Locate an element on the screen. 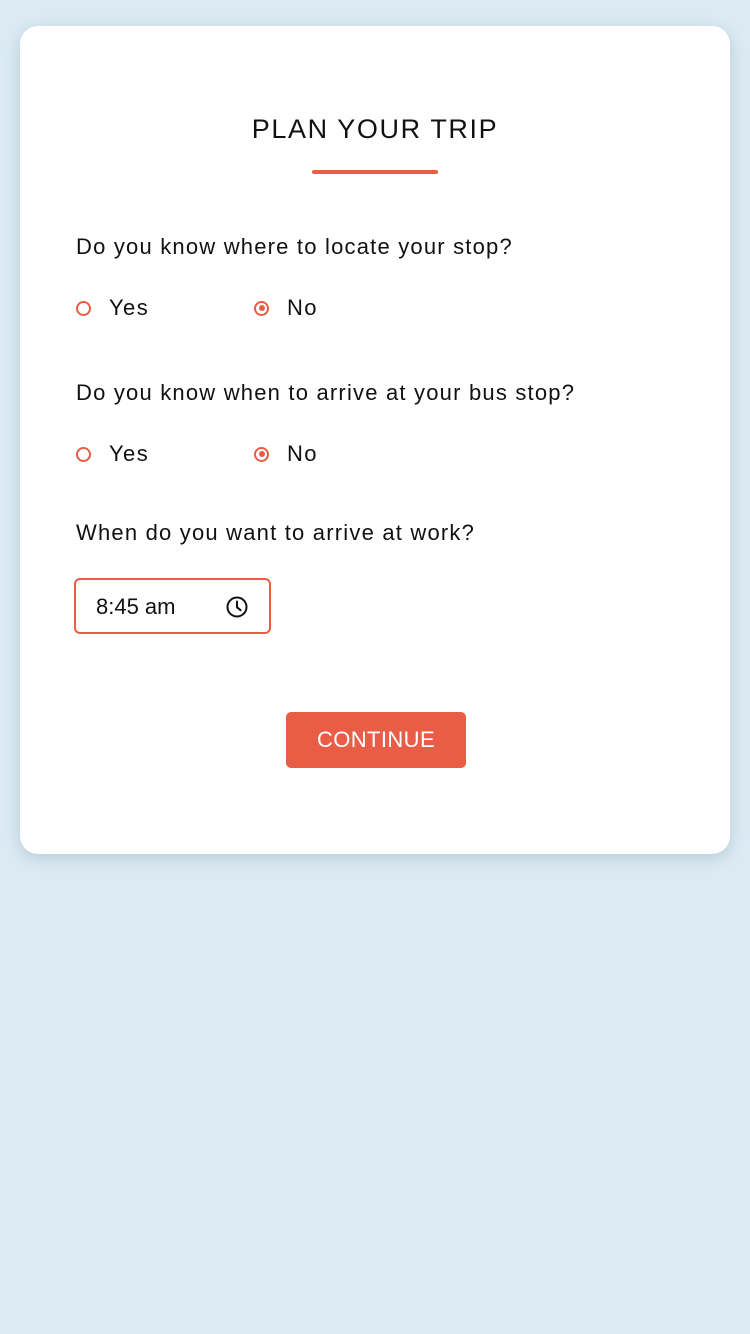 The height and width of the screenshot is (1334, 750). question-locate-stop: Do you know where to locate your stop? is located at coordinates (294, 246).